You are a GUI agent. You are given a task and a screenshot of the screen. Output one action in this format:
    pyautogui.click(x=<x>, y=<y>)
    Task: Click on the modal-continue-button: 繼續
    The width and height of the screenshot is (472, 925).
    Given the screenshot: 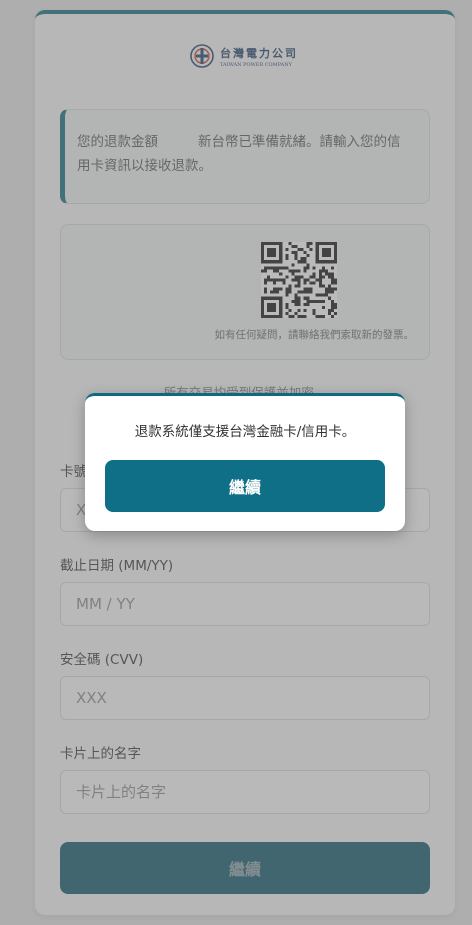 What is the action you would take?
    pyautogui.click(x=245, y=486)
    